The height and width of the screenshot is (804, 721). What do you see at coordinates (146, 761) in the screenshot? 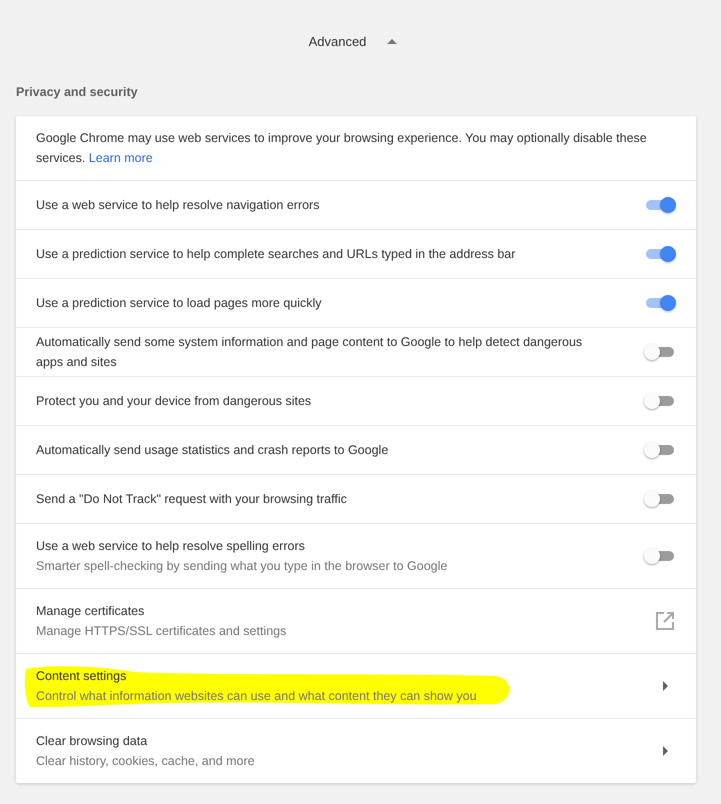
I see `setting-description: Clear history, cookies, cache, and more` at bounding box center [146, 761].